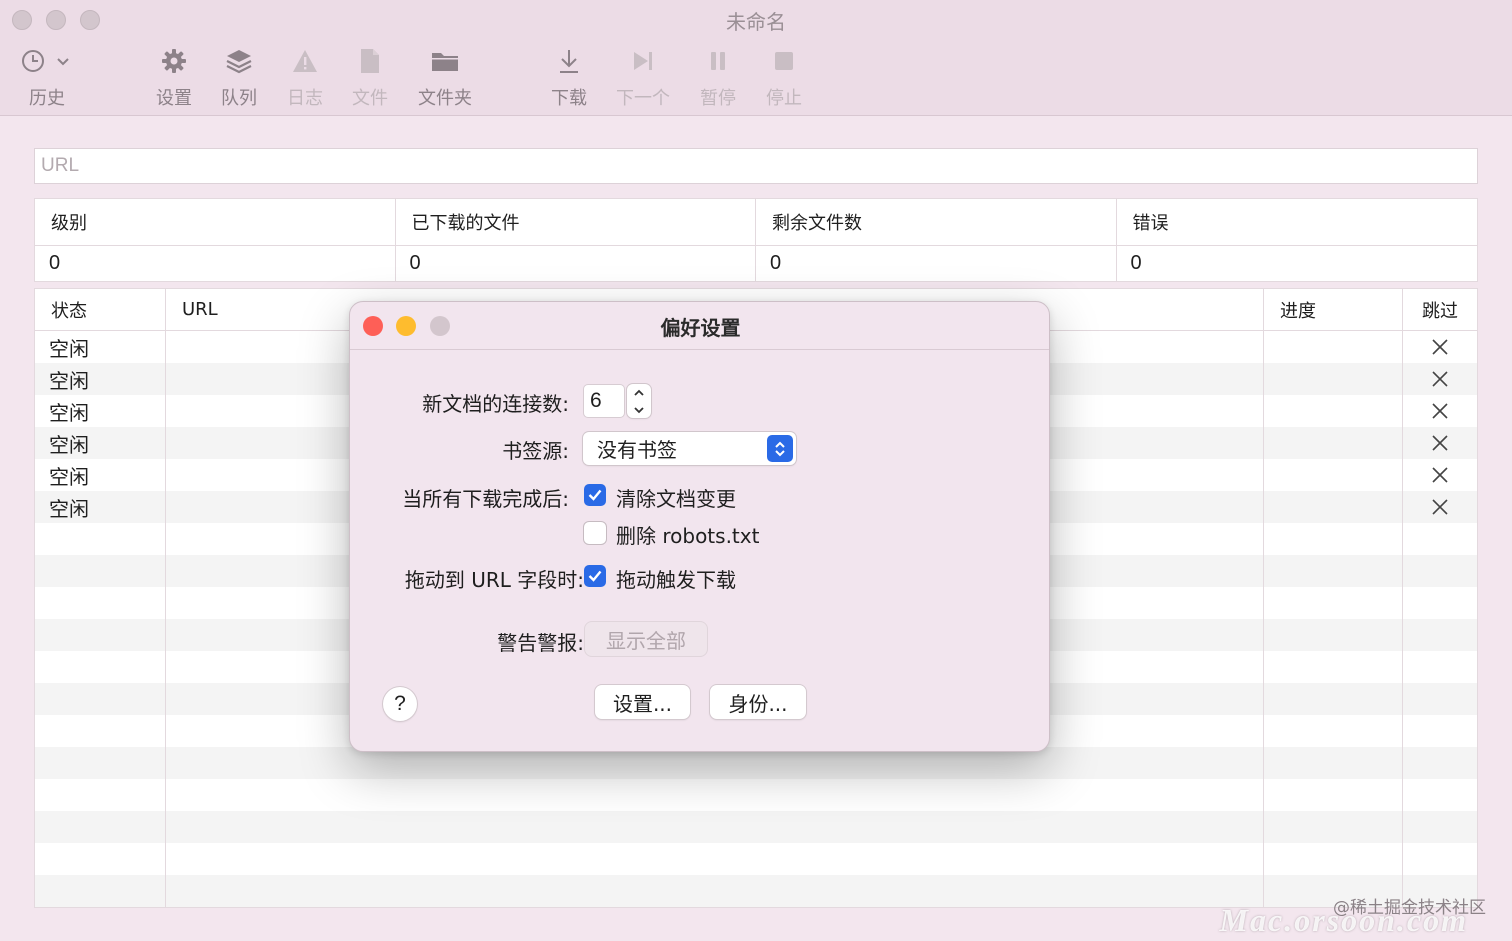 This screenshot has width=1512, height=941. What do you see at coordinates (485, 499) in the screenshot?
I see `after-downloads-label: 当所有下载完成后:` at bounding box center [485, 499].